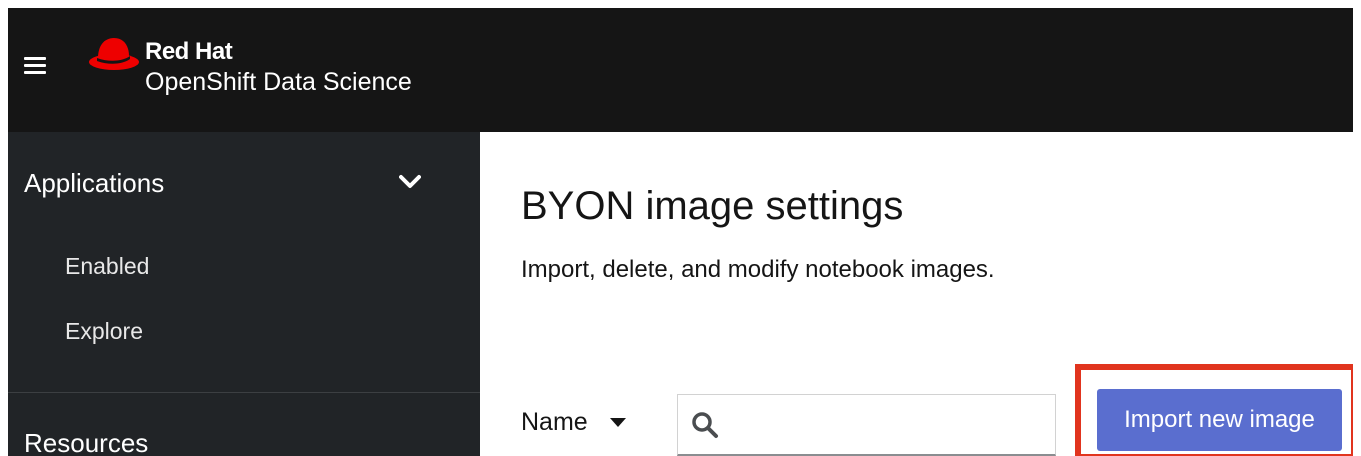 Image resolution: width=1361 pixels, height=456 pixels. I want to click on sidebar-group-applications: Applications, so click(94, 183).